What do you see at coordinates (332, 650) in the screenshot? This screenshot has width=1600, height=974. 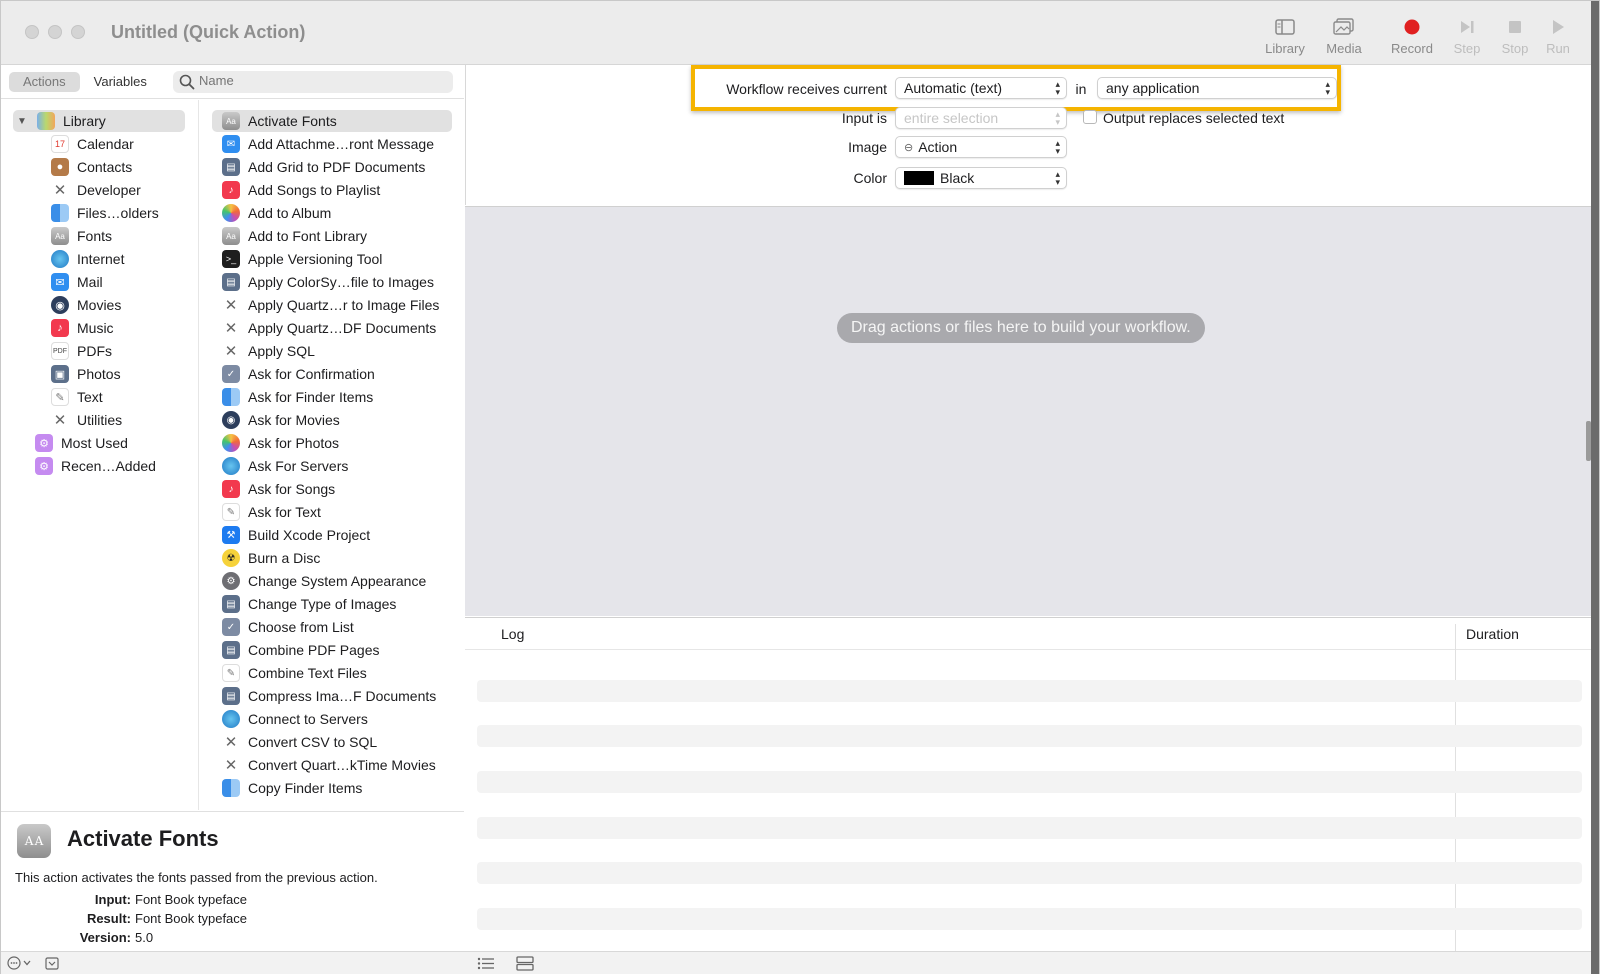 I see `list-item: ▤ Combine PDF Pages` at bounding box center [332, 650].